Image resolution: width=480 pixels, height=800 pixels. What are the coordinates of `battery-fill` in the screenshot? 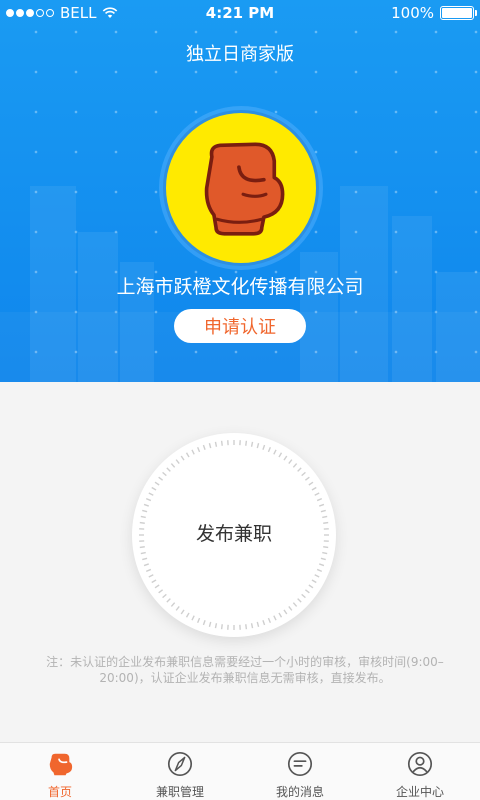 It's located at (457, 13).